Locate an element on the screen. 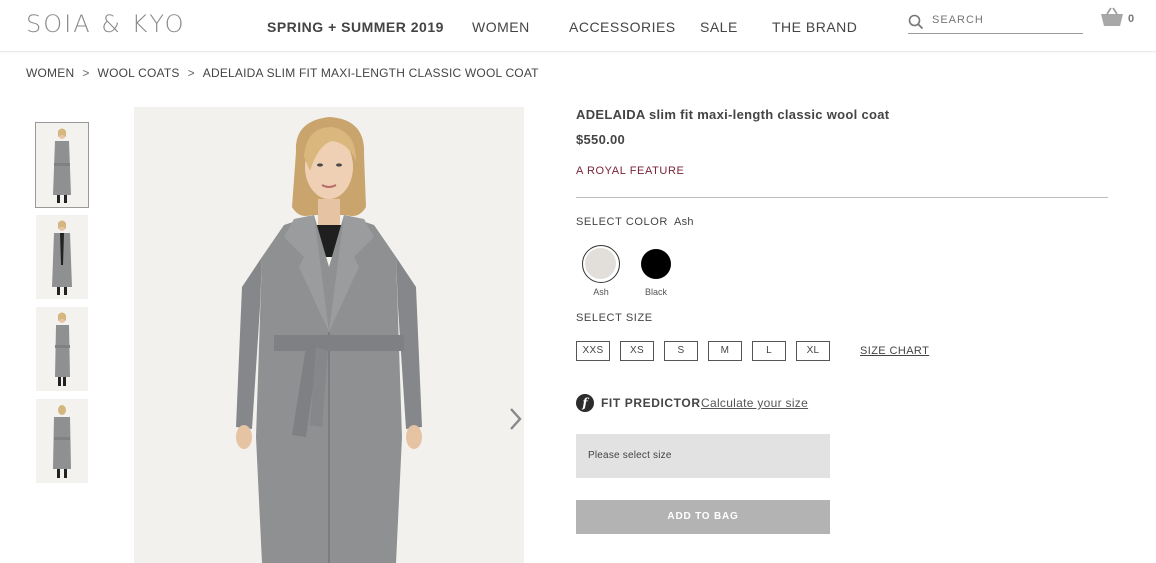 The height and width of the screenshot is (563, 1156). divider is located at coordinates (842, 197).